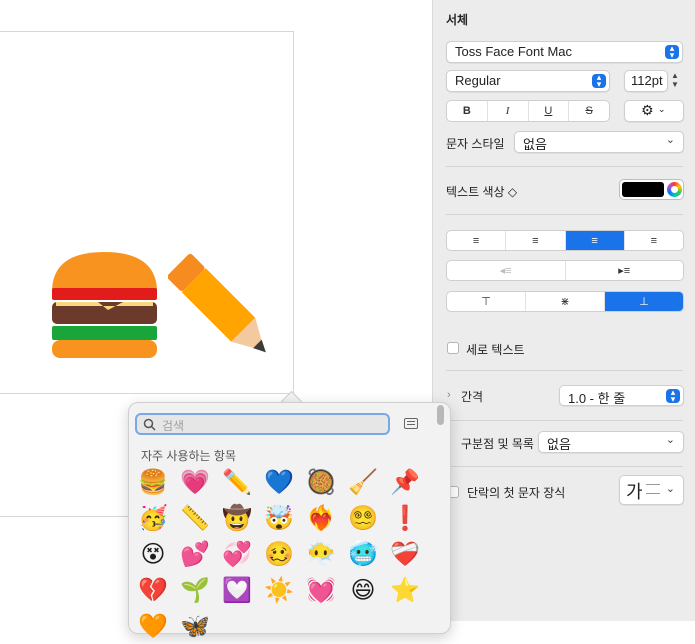  What do you see at coordinates (643, 189) in the screenshot?
I see `color-swatch` at bounding box center [643, 189].